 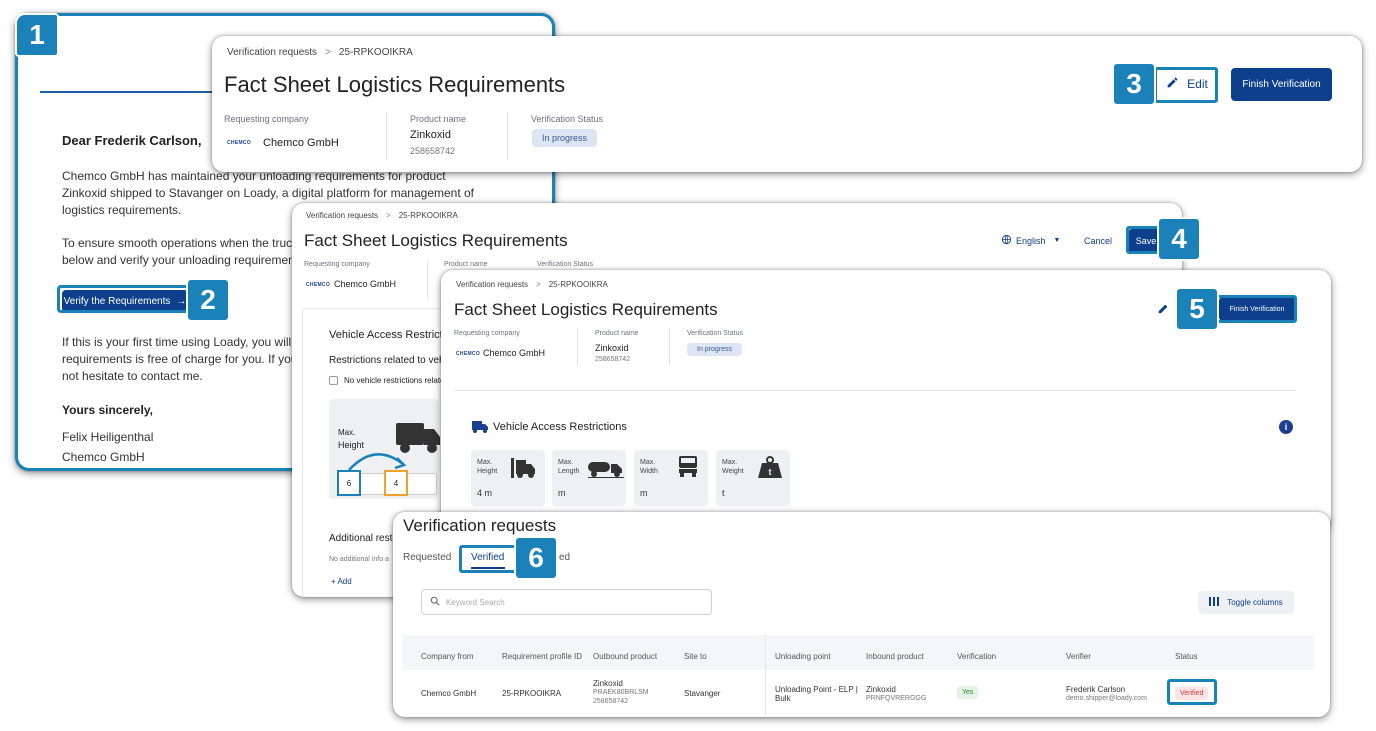 I want to click on company-logo: CHEMCO, so click(x=318, y=285).